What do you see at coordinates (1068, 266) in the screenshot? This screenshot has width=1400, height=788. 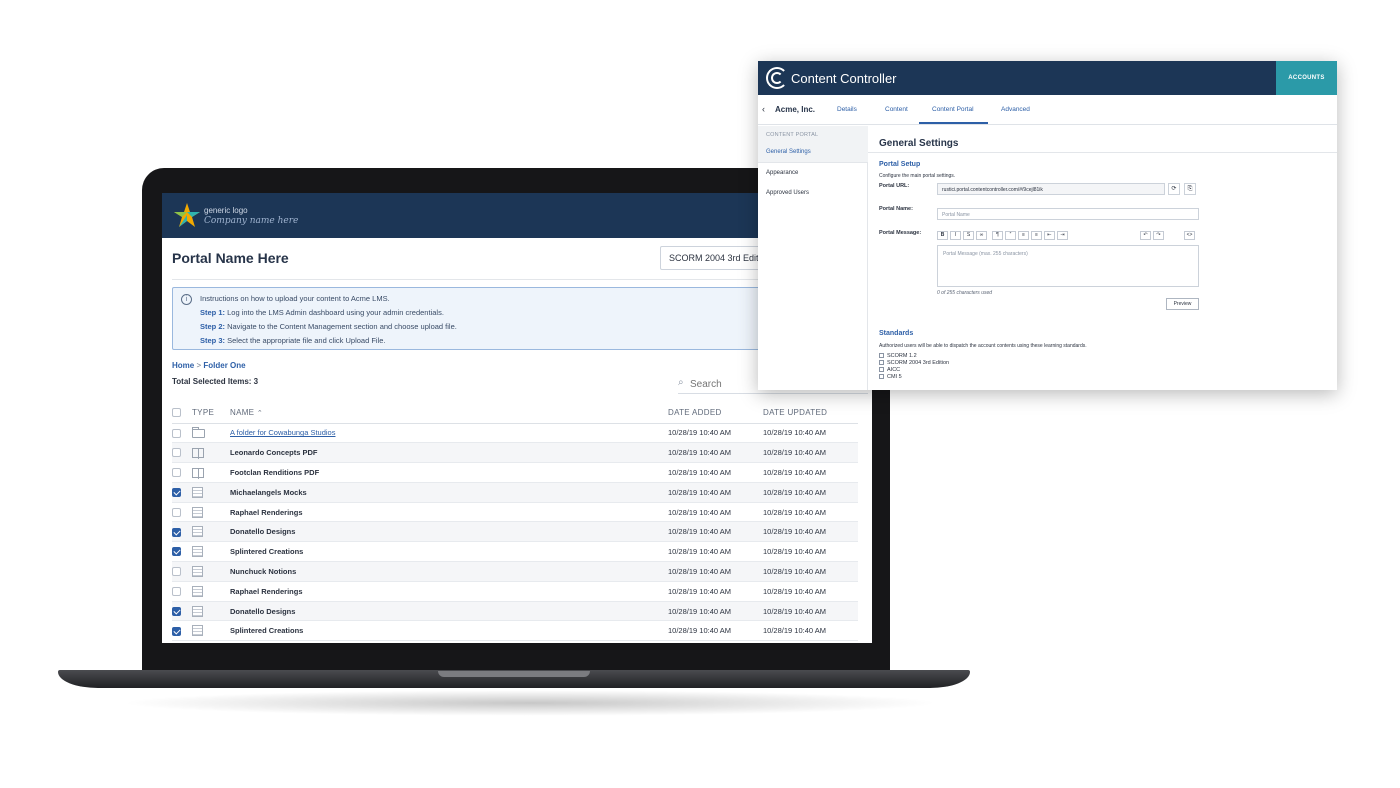 I see `portal-message-textarea: Portal Message (max. 255 characters)` at bounding box center [1068, 266].